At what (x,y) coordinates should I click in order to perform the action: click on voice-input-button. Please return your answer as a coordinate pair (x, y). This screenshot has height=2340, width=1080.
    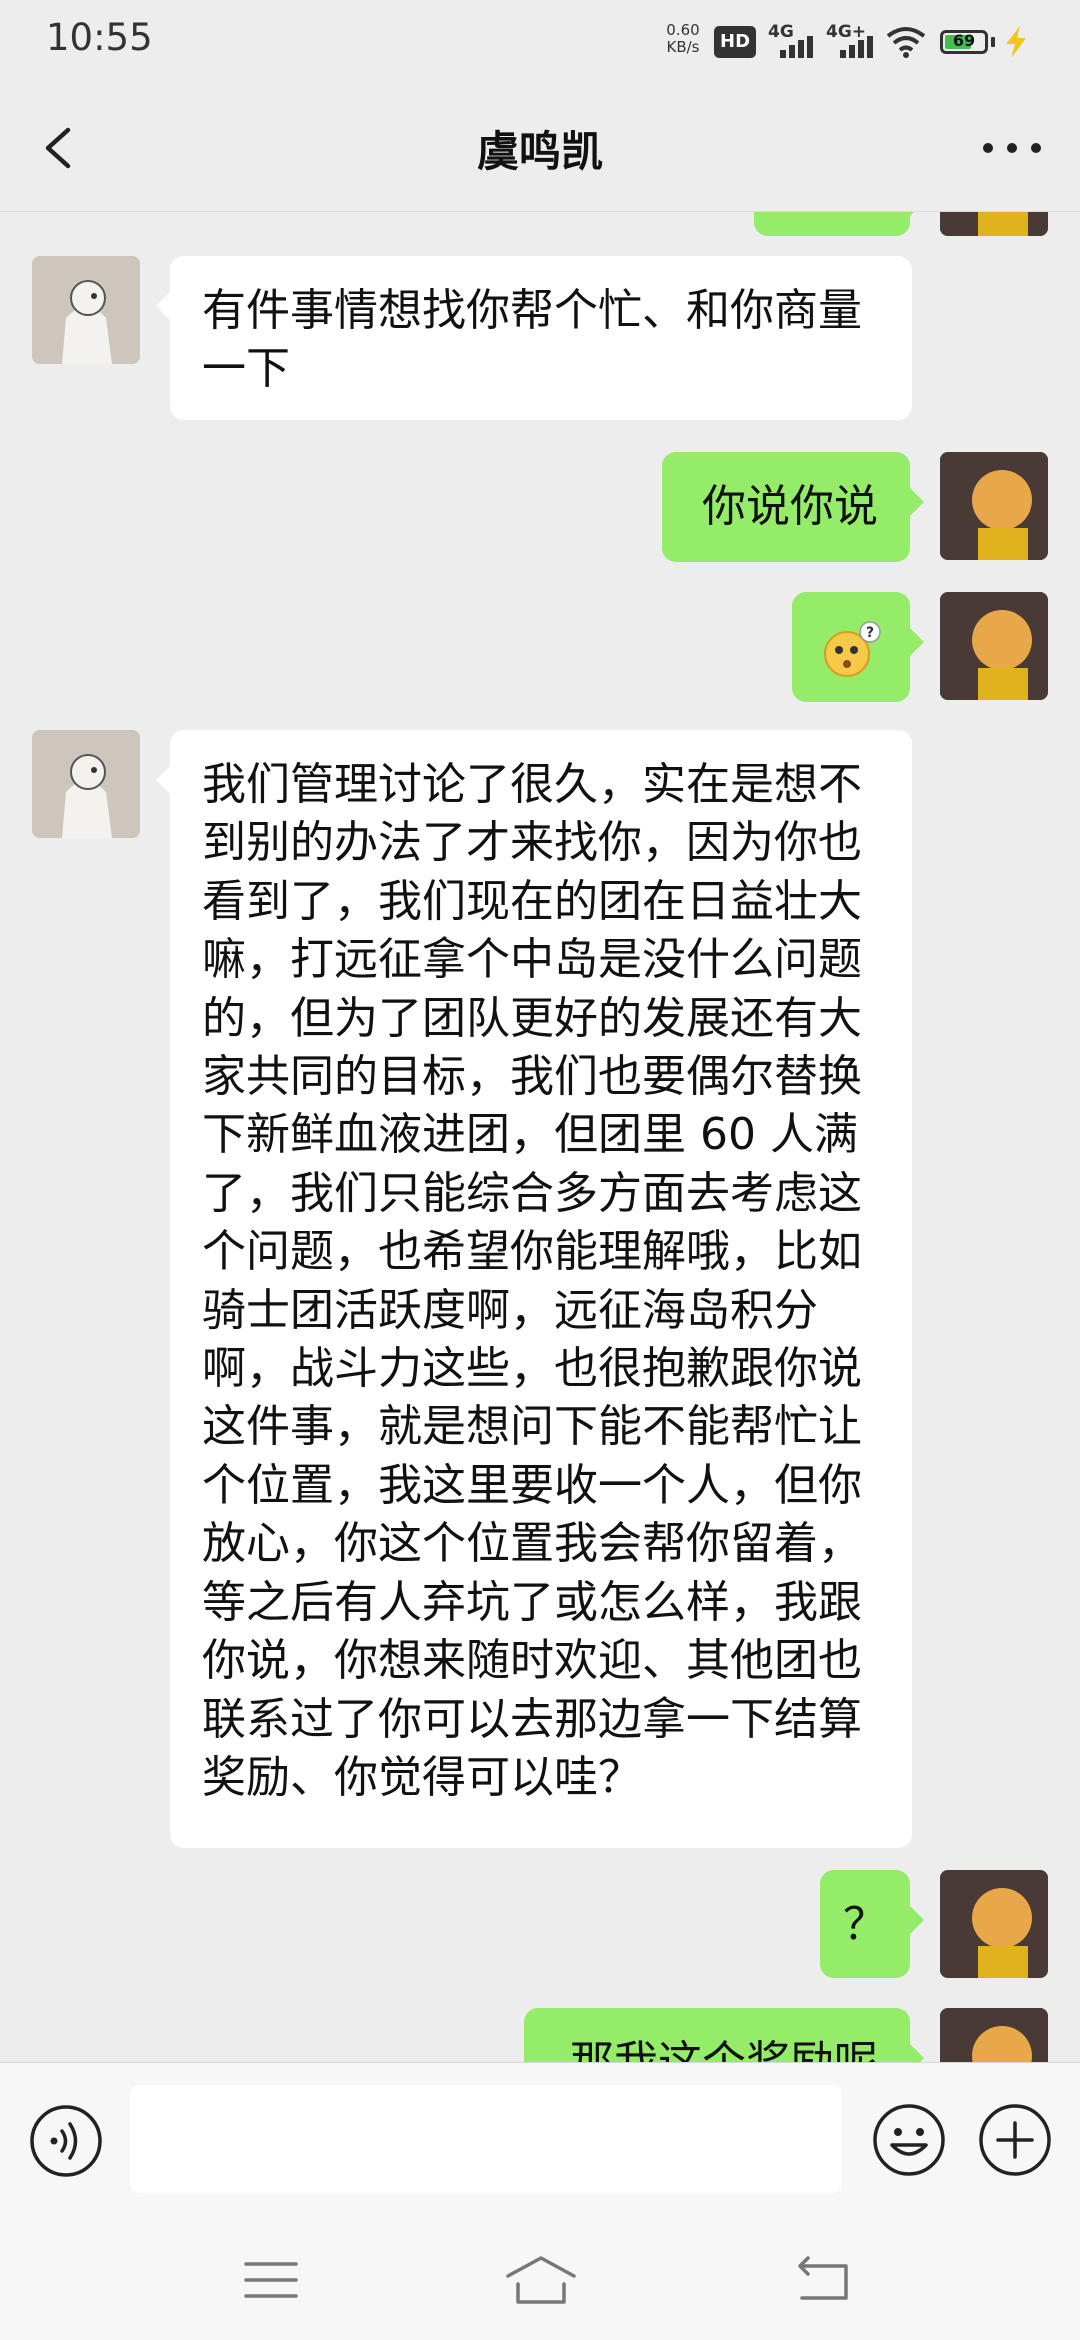
    Looking at the image, I should click on (66, 2141).